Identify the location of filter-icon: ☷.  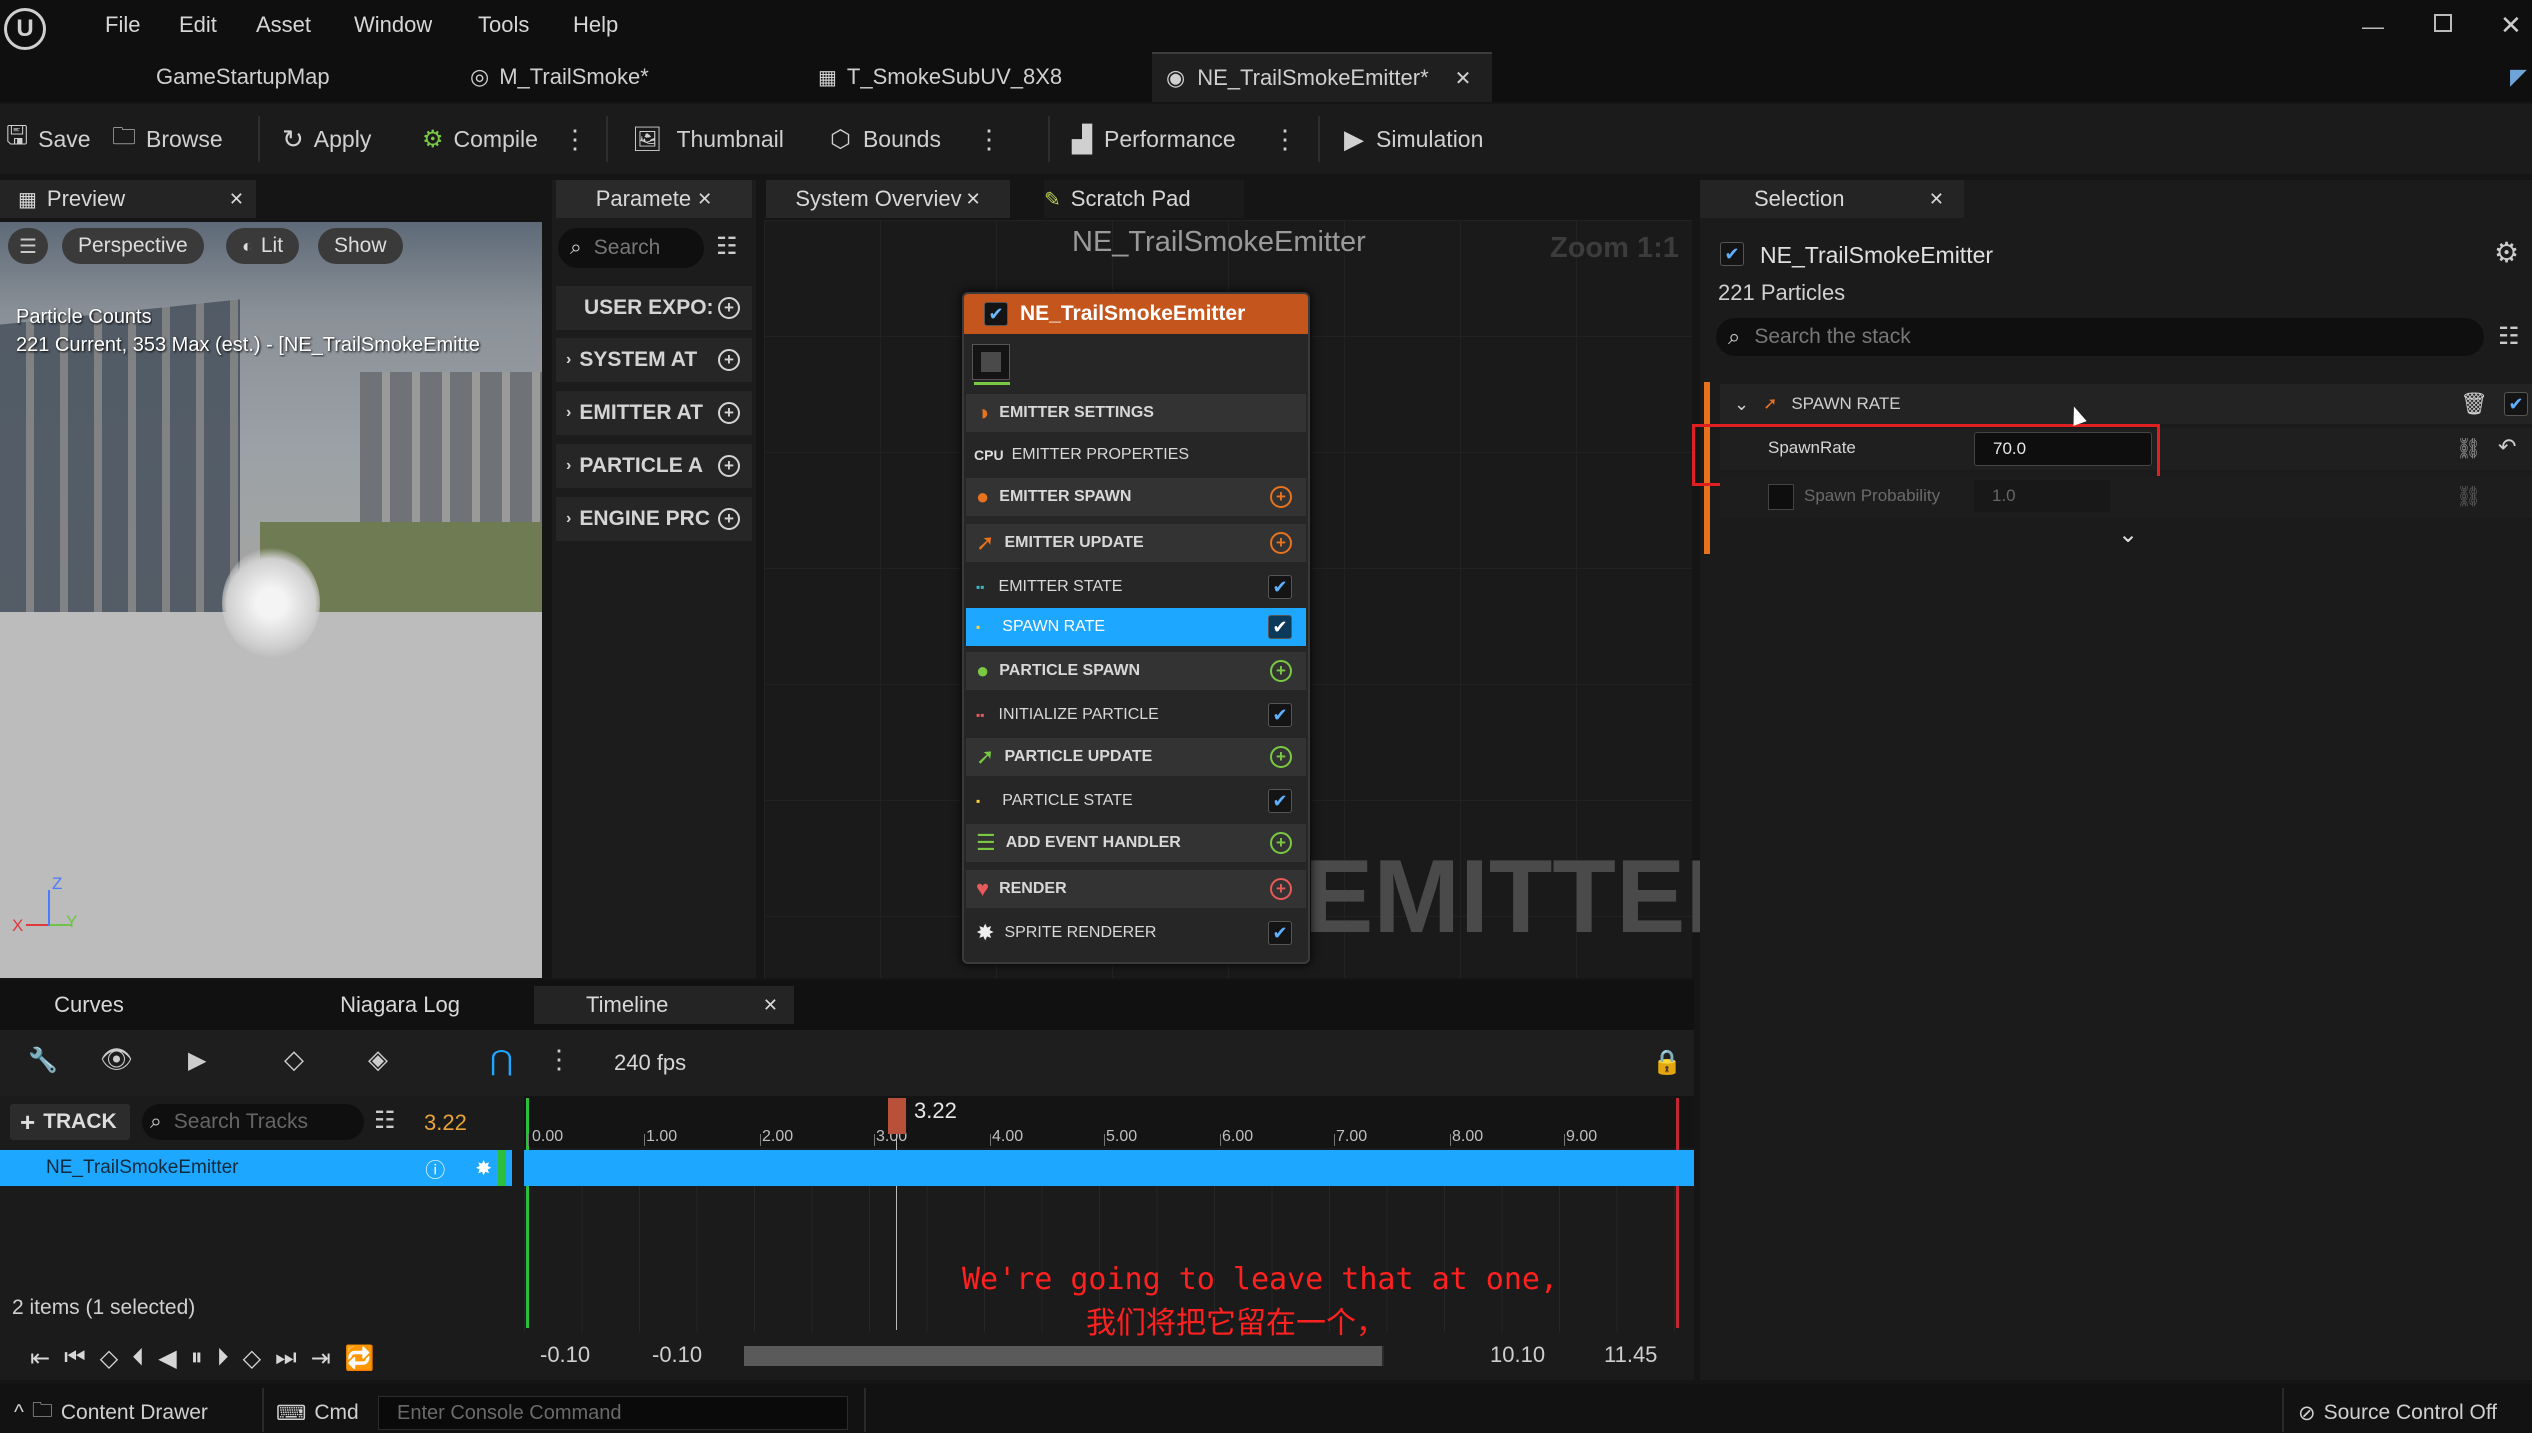
(727, 246).